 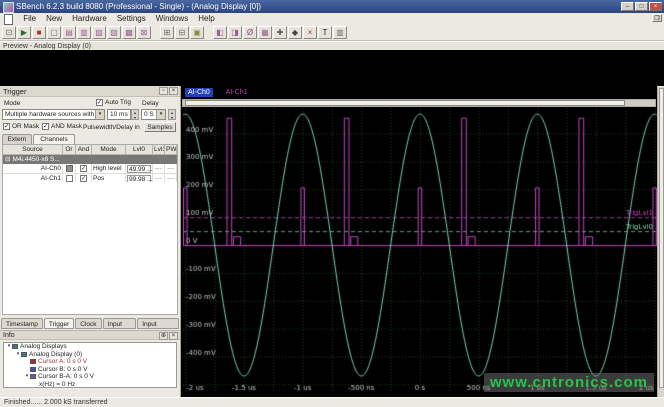 I want to click on settings-tab-timestamp: Timestamp, so click(x=22, y=323).